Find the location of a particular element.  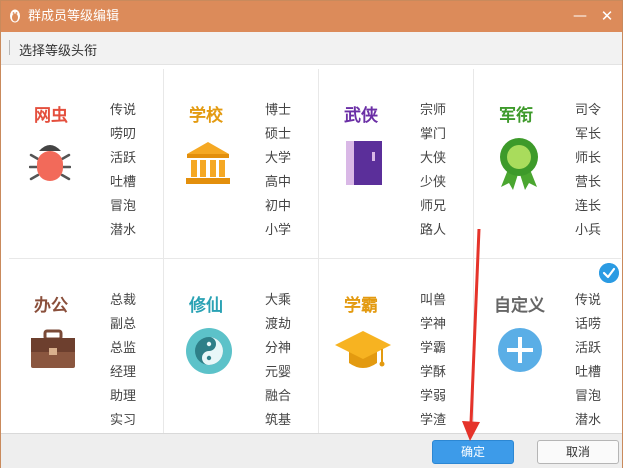

level-item: 渡劫 is located at coordinates (278, 324).